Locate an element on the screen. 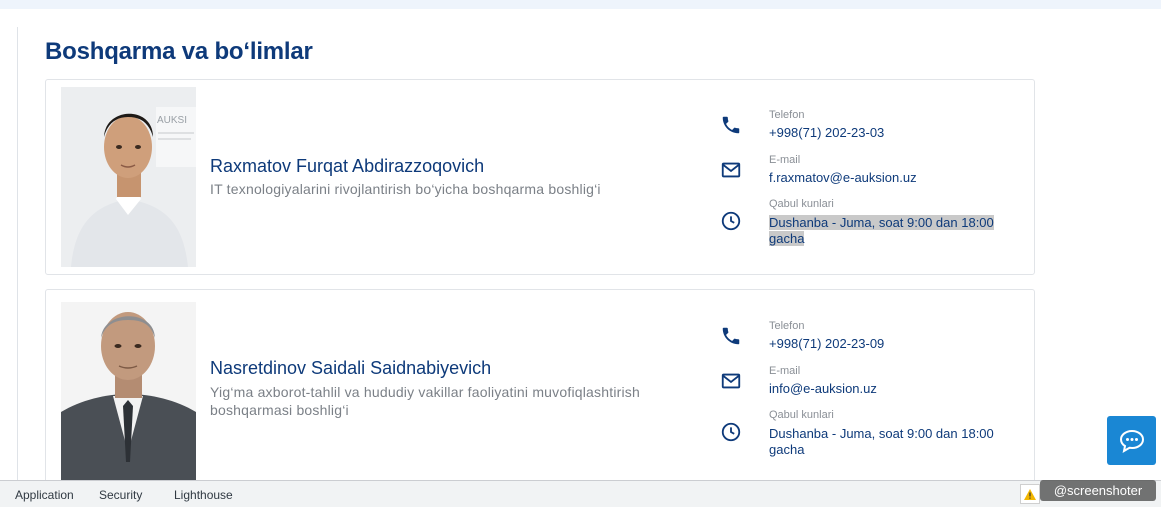 This screenshot has height=507, width=1161. left-divider is located at coordinates (17, 253).